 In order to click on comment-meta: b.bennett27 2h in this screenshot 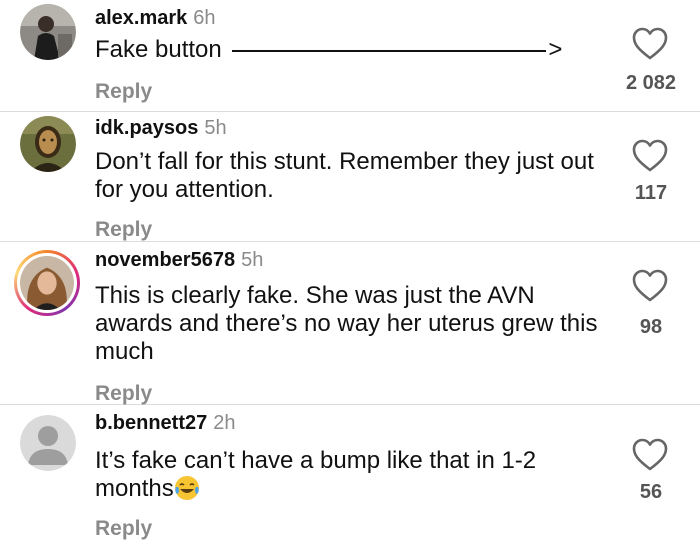, I will do `click(165, 423)`.